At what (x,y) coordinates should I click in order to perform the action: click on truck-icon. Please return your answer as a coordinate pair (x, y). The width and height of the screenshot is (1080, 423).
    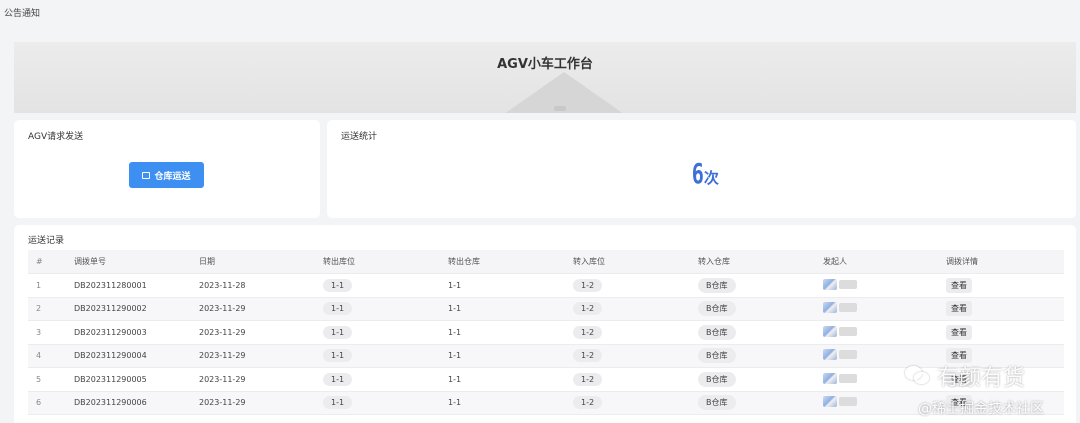
    Looking at the image, I should click on (146, 175).